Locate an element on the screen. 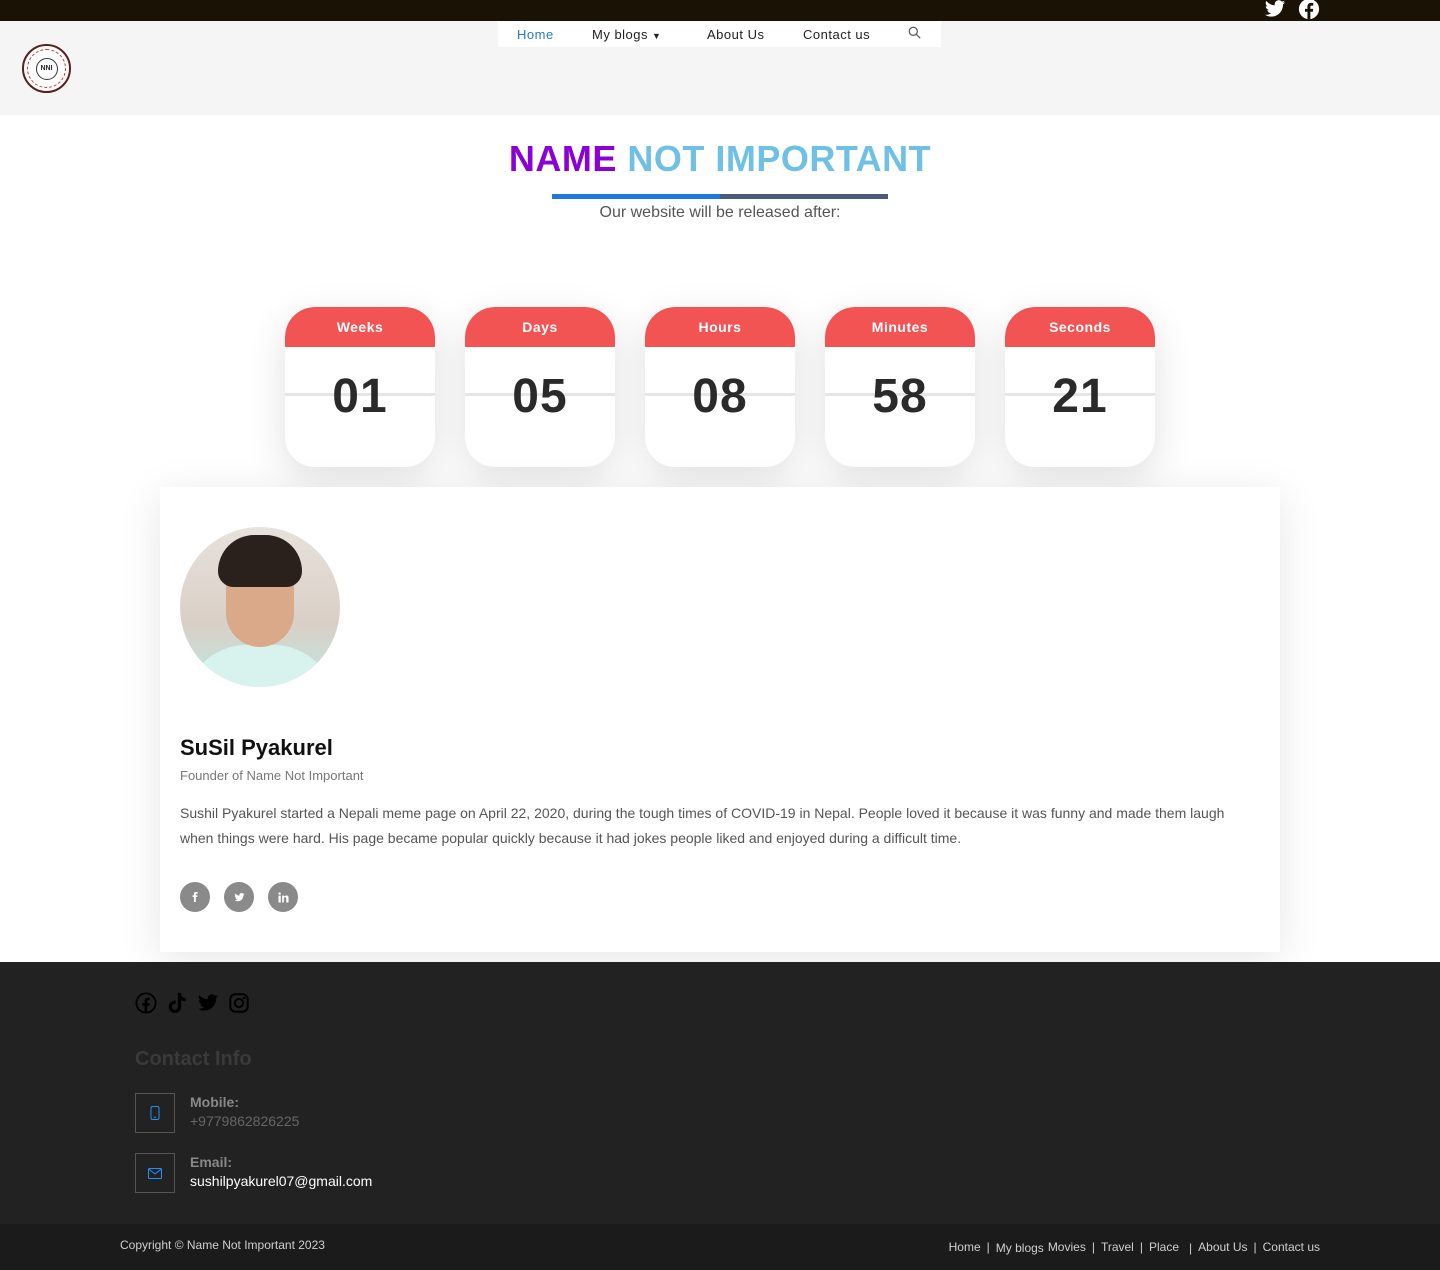  countdown-value: 01 is located at coordinates (360, 396).